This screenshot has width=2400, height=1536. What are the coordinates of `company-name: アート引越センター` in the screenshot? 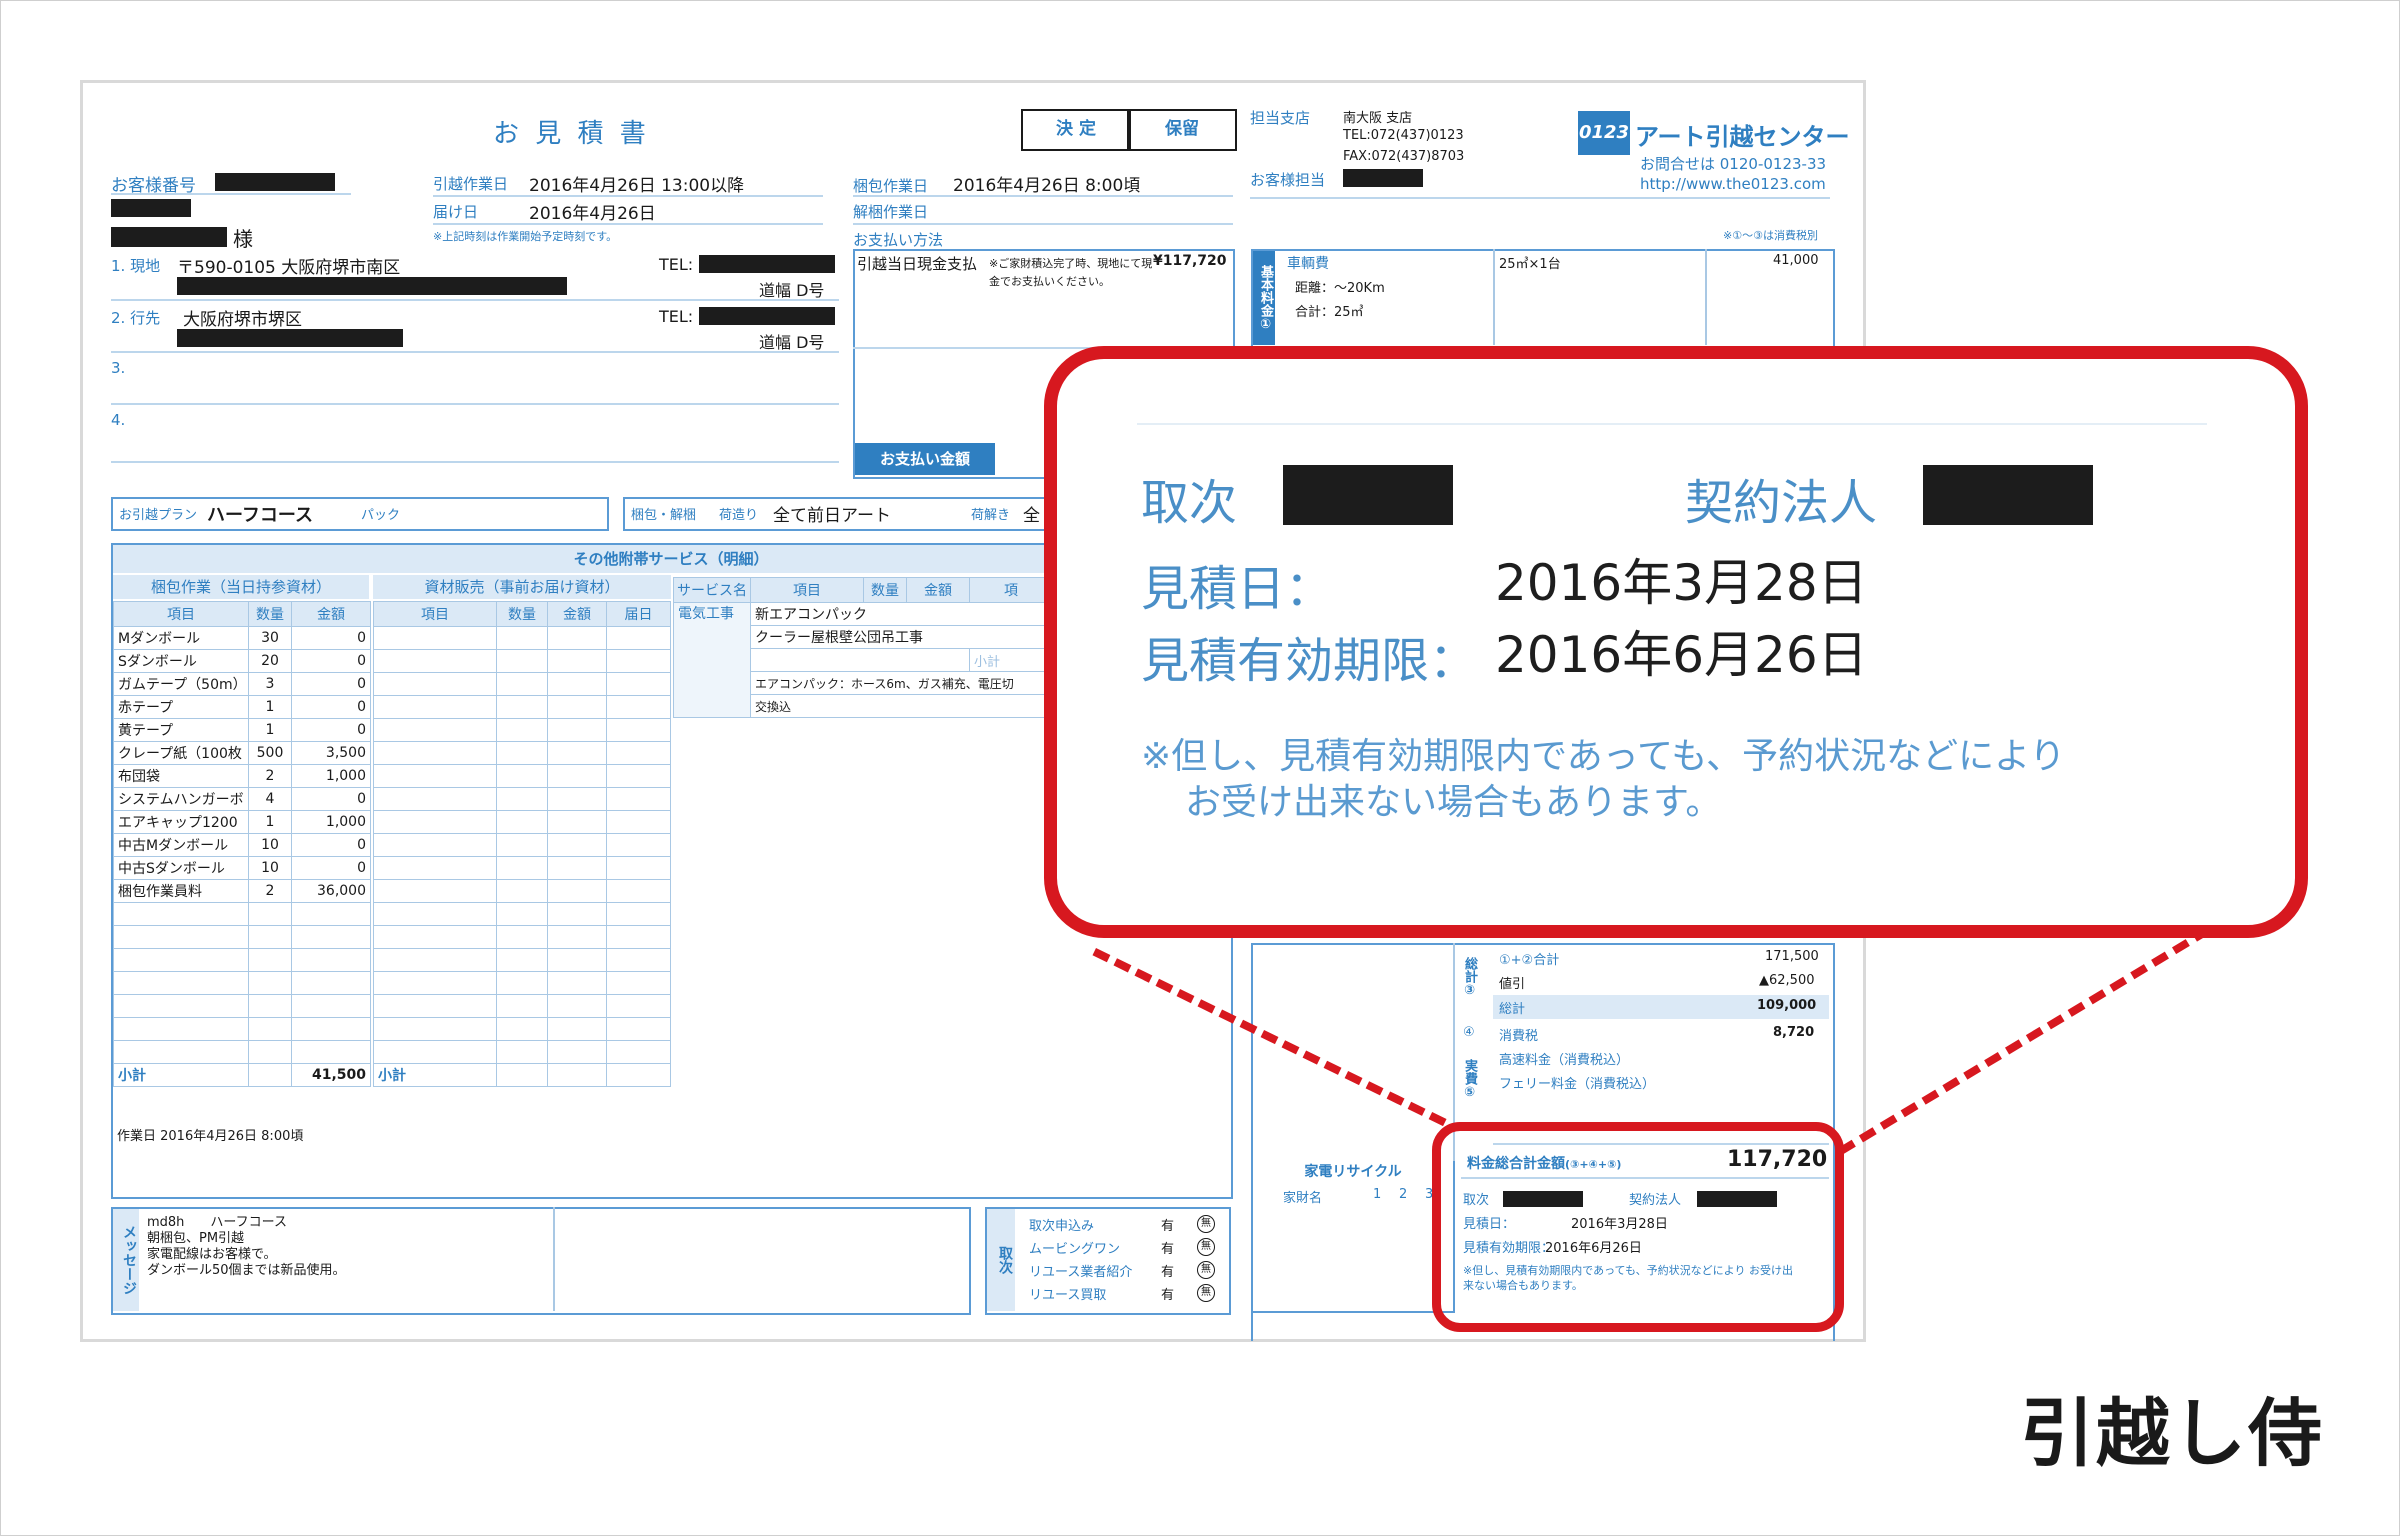 It's located at (1742, 137).